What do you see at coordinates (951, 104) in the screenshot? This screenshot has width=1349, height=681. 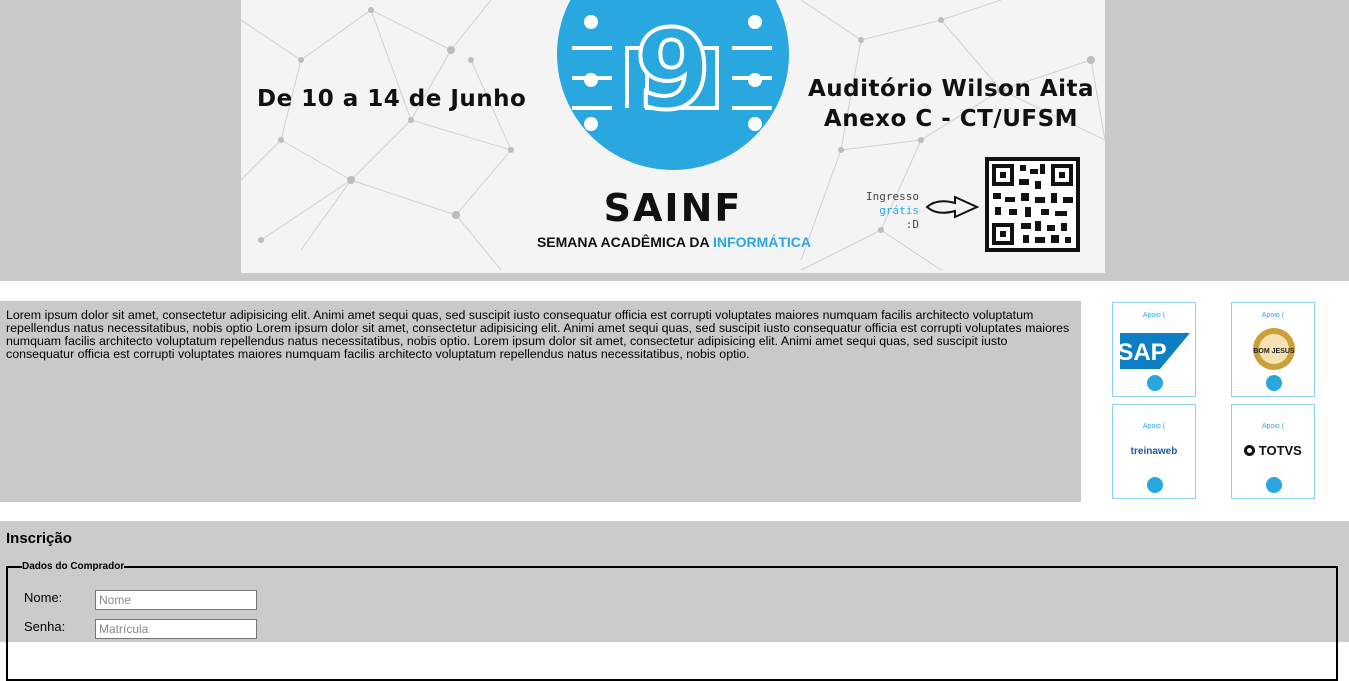 I see `event-venue: Auditório Wilson Aita Anexo C - CT/UFSM` at bounding box center [951, 104].